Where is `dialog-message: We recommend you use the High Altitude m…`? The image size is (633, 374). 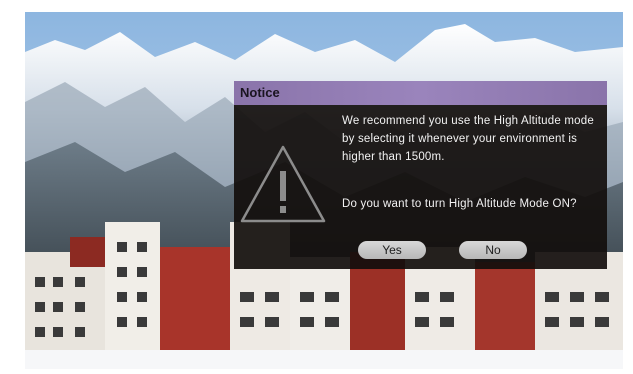 dialog-message: We recommend you use the High Altitude m… is located at coordinates (468, 139).